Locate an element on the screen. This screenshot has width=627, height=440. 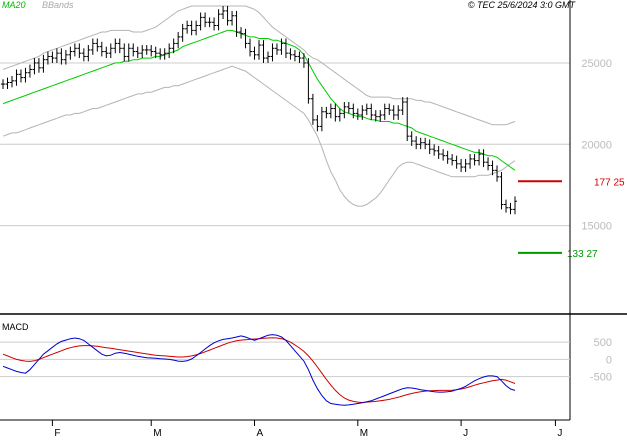
month-label: A is located at coordinates (260, 433).